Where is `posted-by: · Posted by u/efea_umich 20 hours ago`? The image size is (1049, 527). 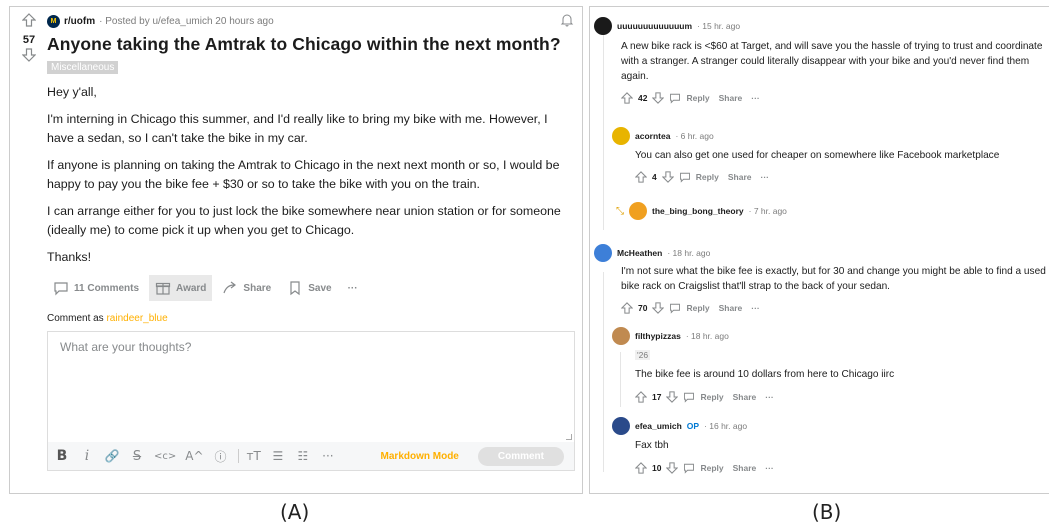 posted-by: · Posted by u/efea_umich 20 hours ago is located at coordinates (186, 21).